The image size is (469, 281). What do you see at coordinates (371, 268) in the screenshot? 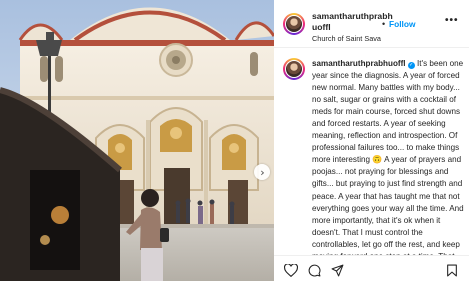
I see `post-actions-bar` at bounding box center [371, 268].